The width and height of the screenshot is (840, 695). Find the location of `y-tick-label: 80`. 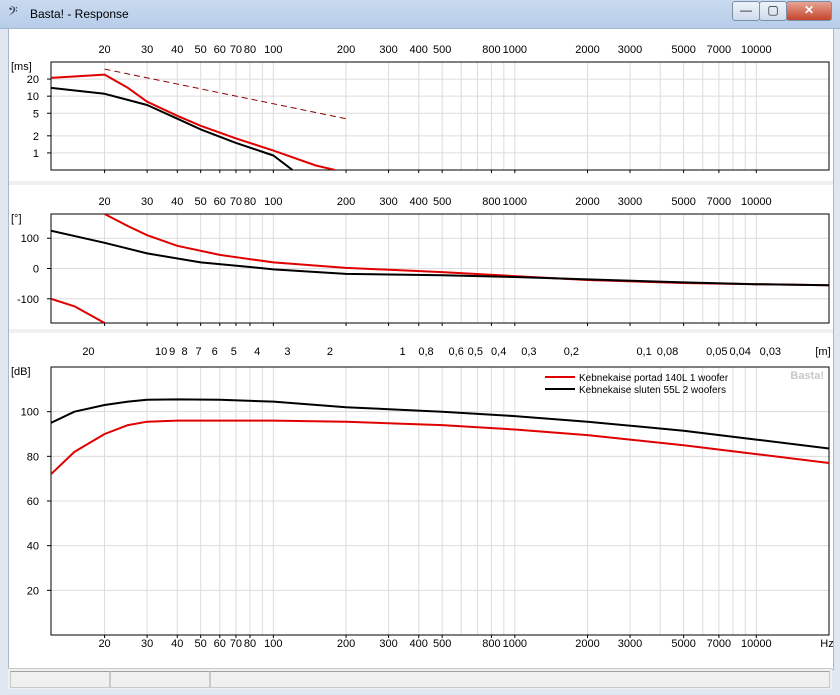

y-tick-label: 80 is located at coordinates (33, 457).